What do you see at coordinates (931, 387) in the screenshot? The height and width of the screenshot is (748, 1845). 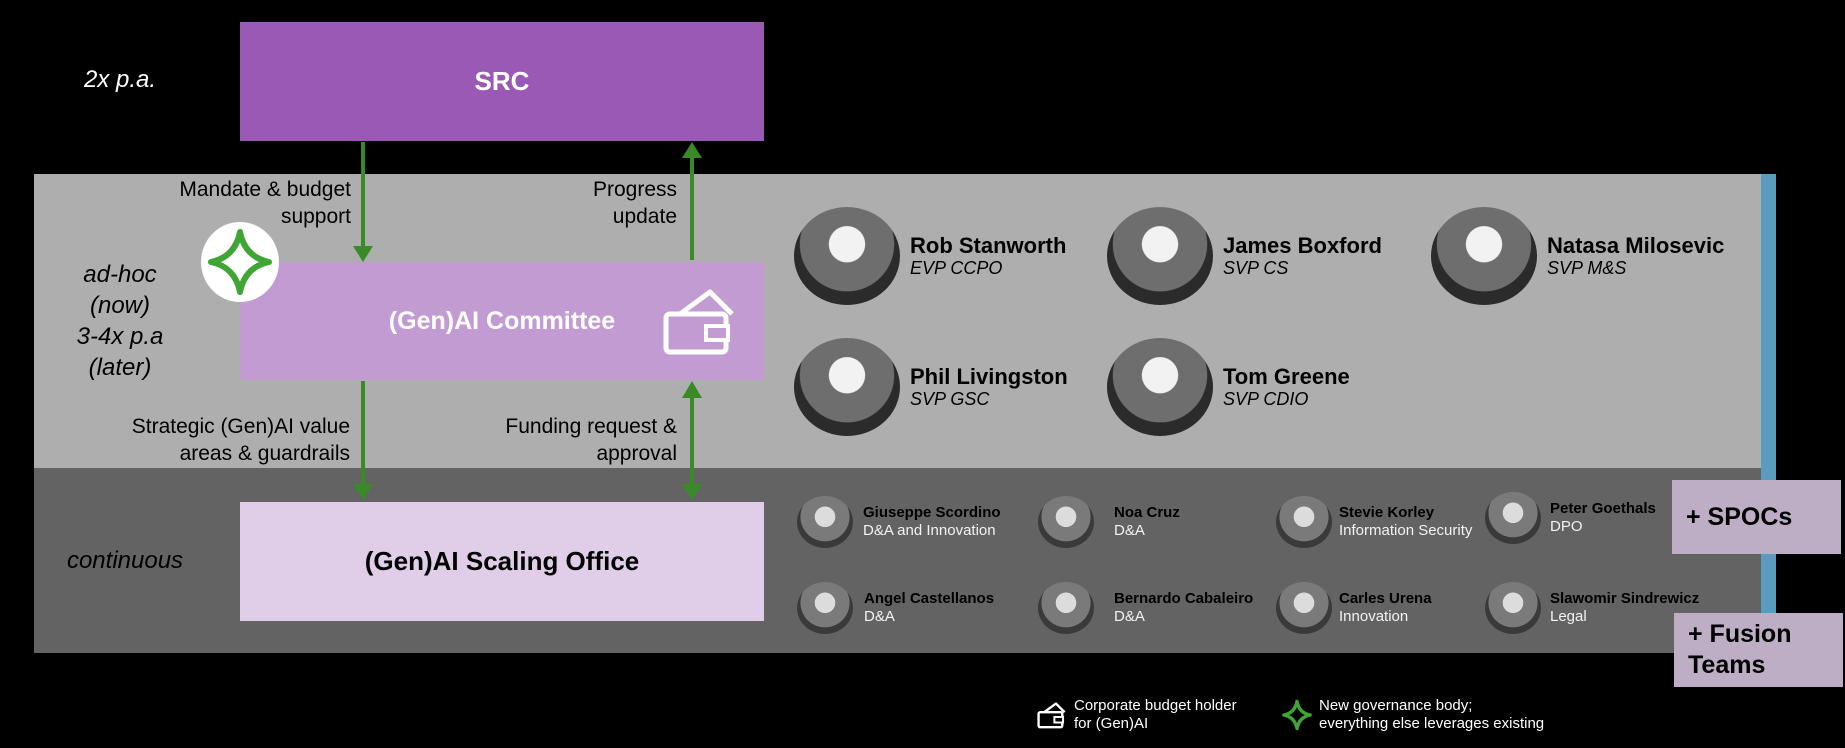 I see `committee-member: Phil Livingston SVP GSC` at bounding box center [931, 387].